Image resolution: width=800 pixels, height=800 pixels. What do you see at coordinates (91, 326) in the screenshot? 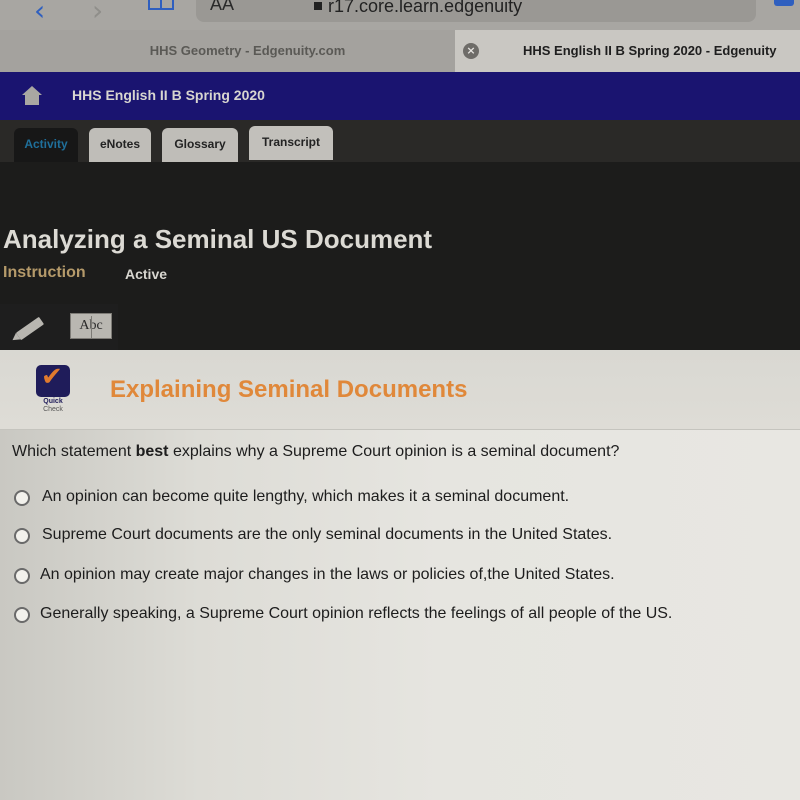
I see `dictionary-icon: Abc` at bounding box center [91, 326].